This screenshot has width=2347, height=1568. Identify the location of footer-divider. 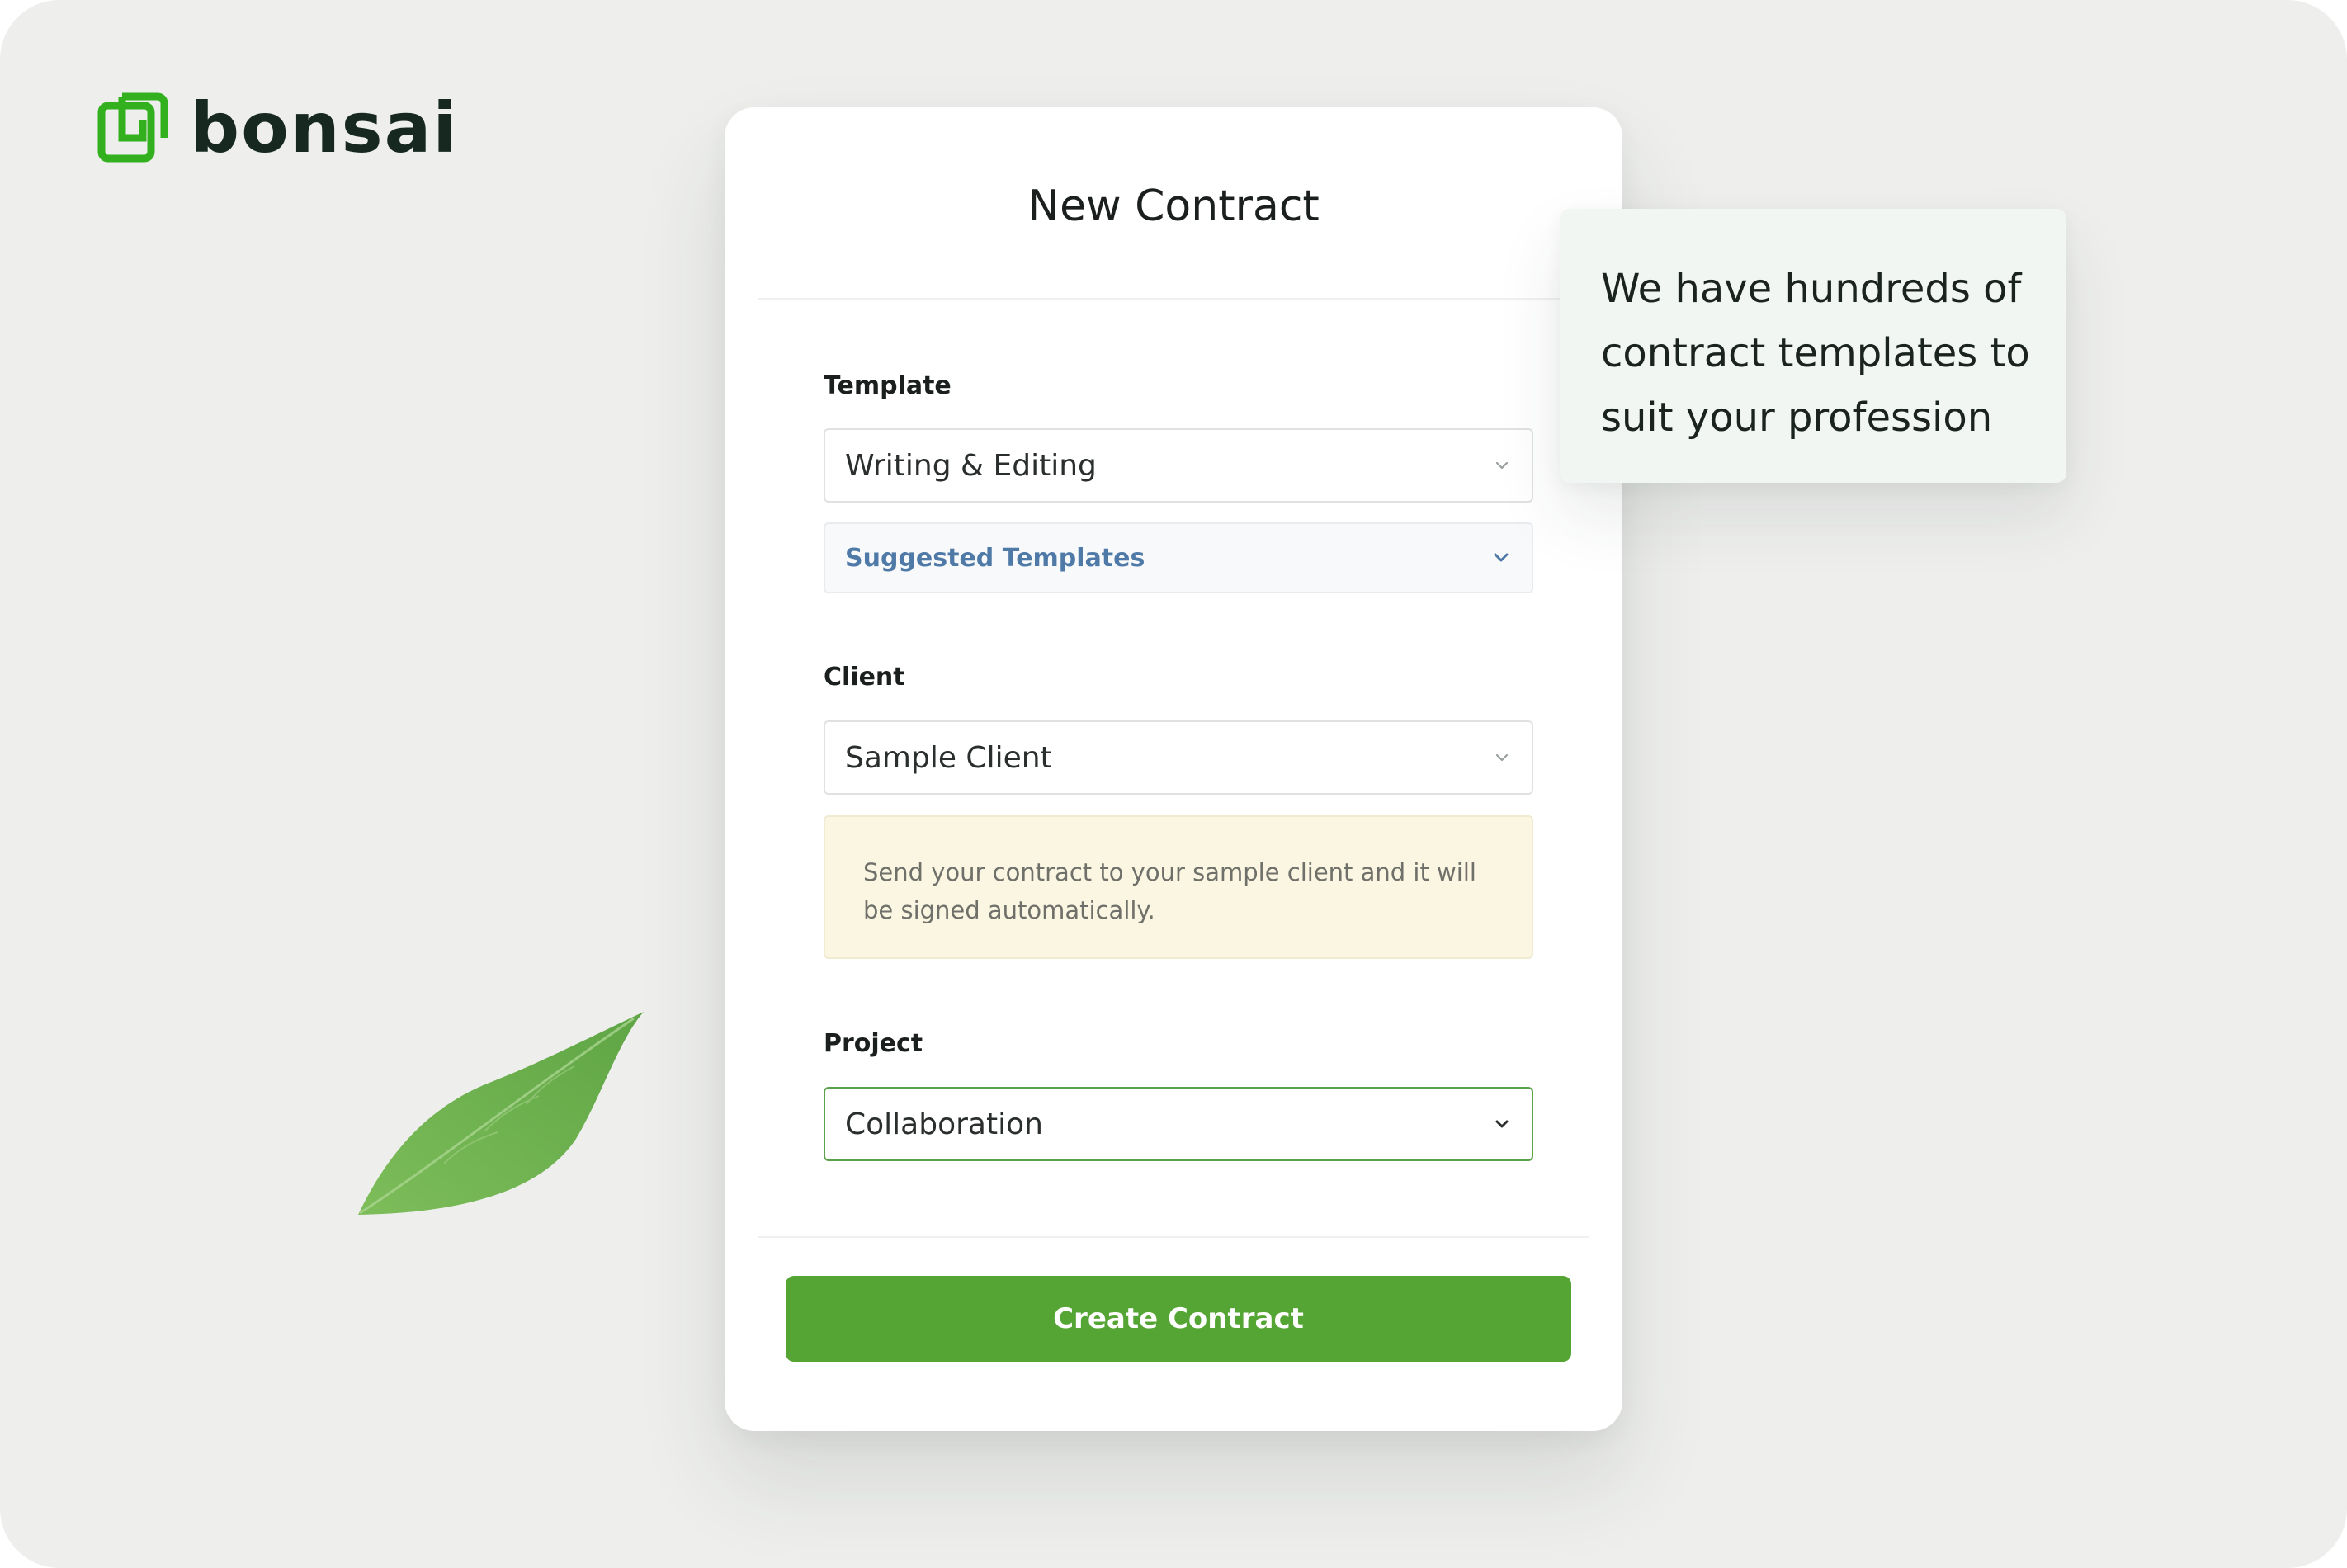
(1174, 1237).